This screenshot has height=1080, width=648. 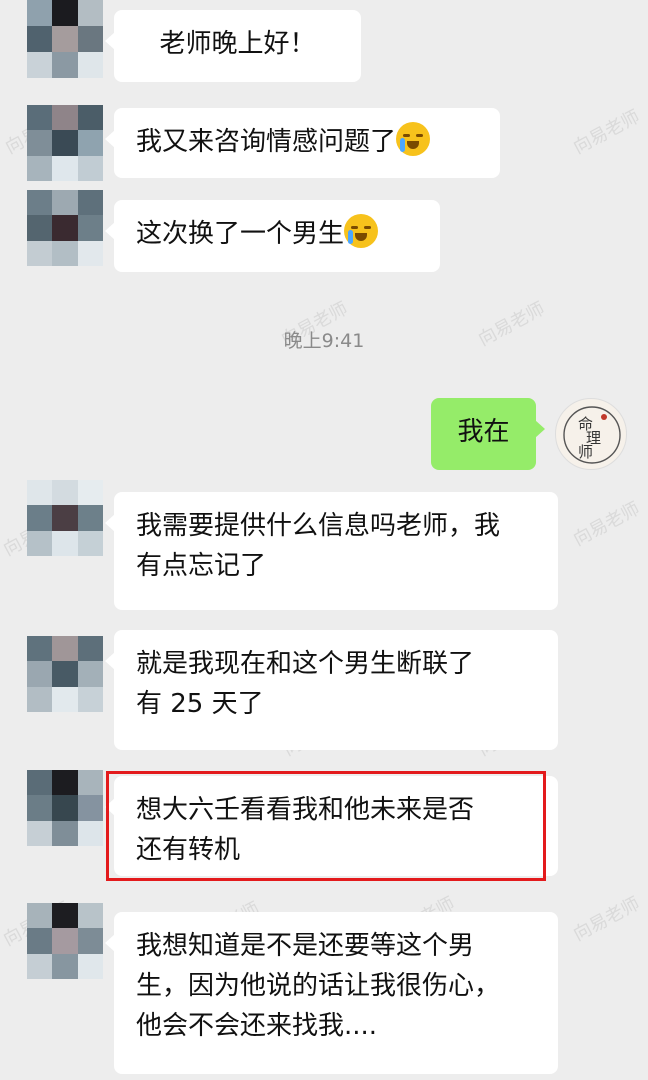 I want to click on message-bubble-own: 我在, so click(x=488, y=434).